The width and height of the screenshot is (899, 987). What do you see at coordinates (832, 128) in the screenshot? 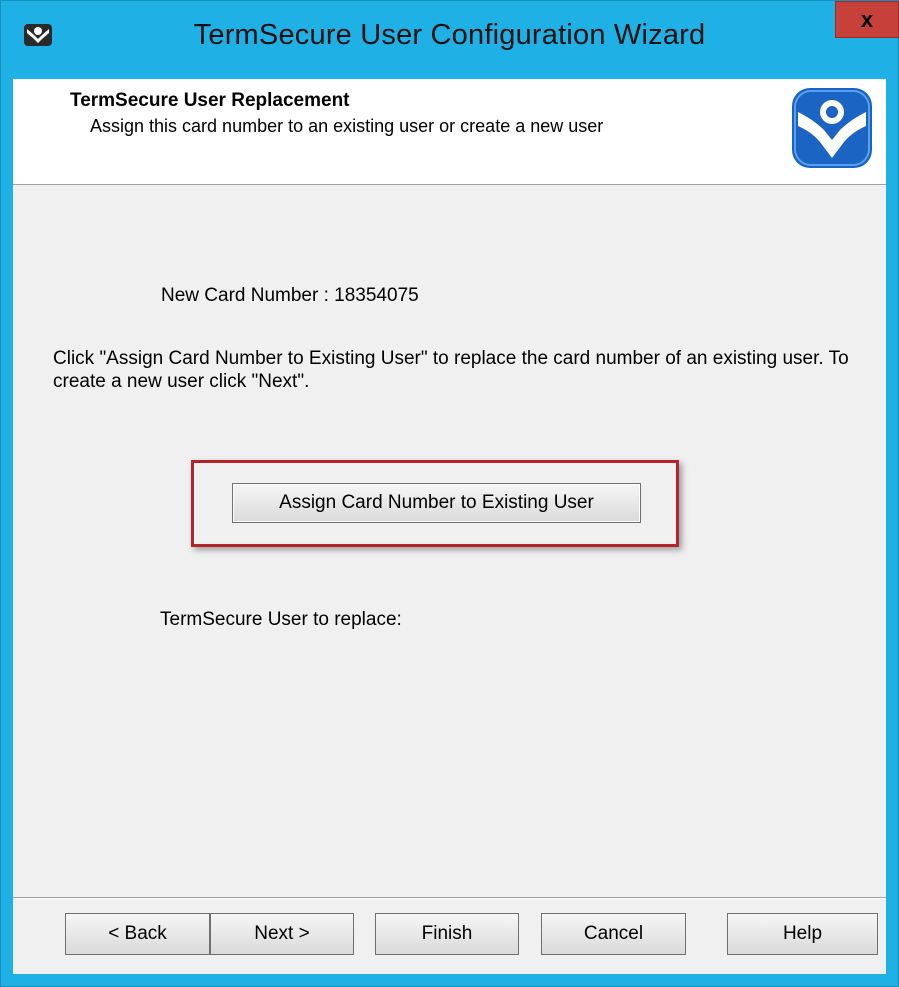
I see `thinmanager-logo-icon` at bounding box center [832, 128].